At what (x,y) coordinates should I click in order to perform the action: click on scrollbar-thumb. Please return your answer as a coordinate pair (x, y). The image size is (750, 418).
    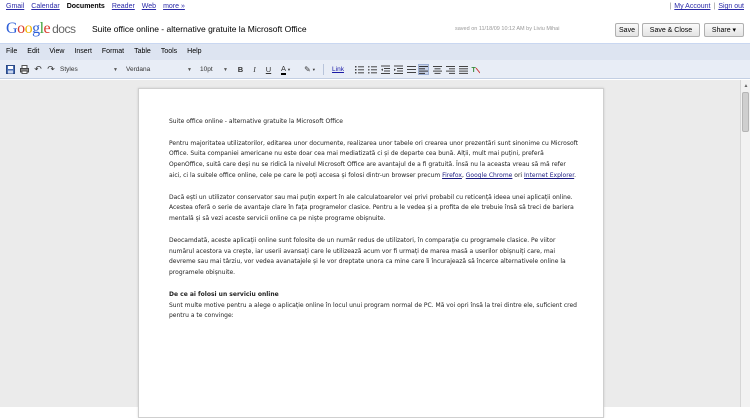
    Looking at the image, I should click on (745, 112).